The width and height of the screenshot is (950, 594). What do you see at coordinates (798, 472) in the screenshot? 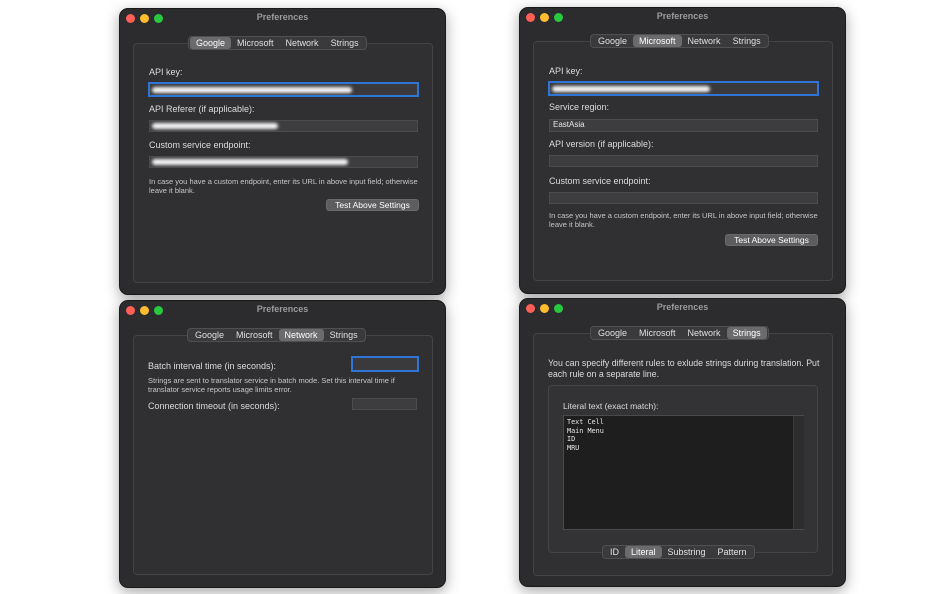
I see `textarea-scrollbar` at bounding box center [798, 472].